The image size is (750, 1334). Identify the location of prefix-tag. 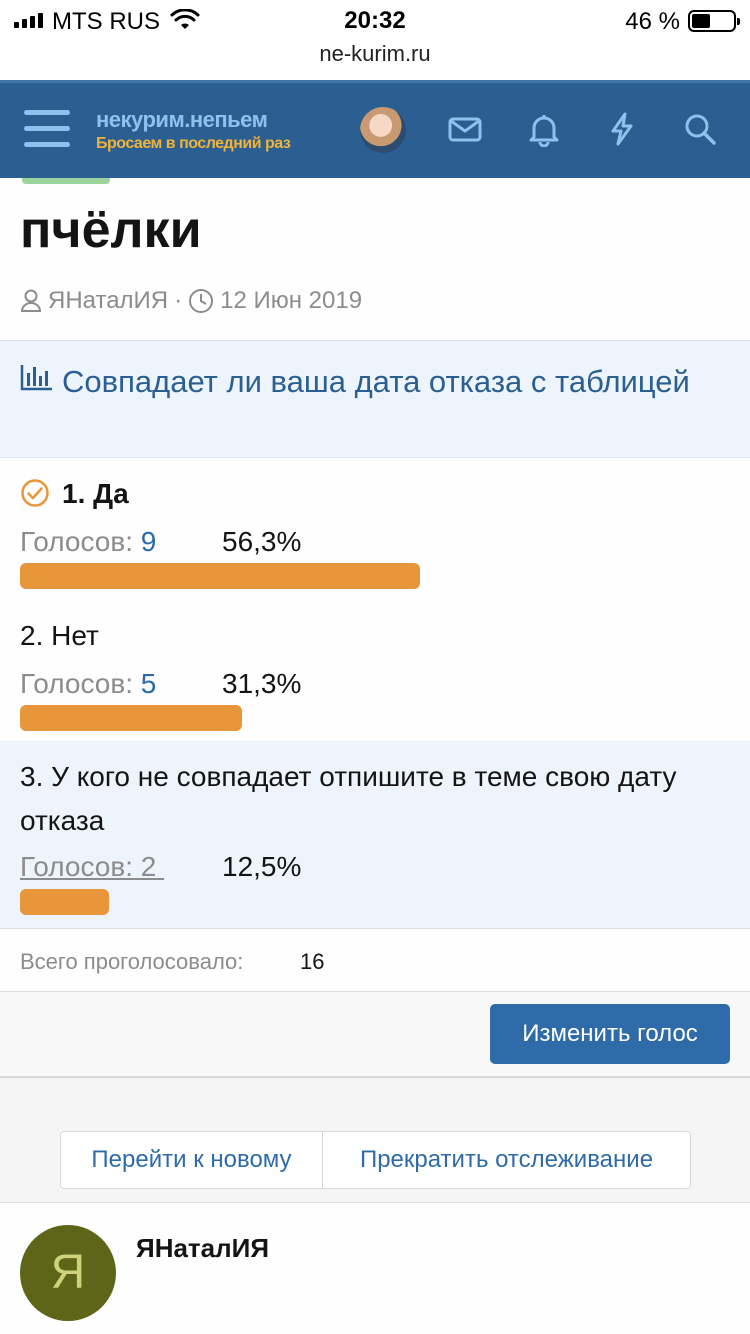
(66, 181).